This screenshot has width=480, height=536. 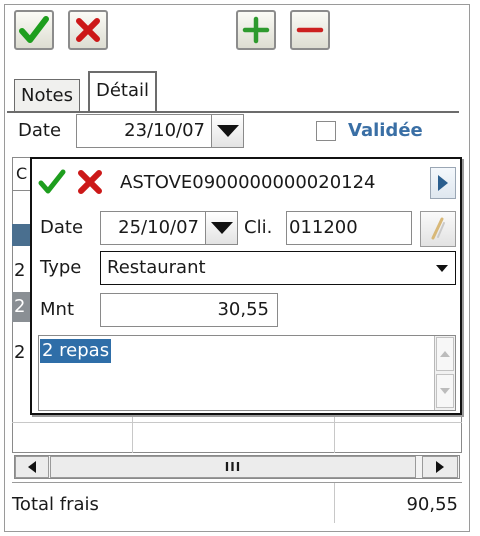 I want to click on popup-cli-label: Cli., so click(x=258, y=227).